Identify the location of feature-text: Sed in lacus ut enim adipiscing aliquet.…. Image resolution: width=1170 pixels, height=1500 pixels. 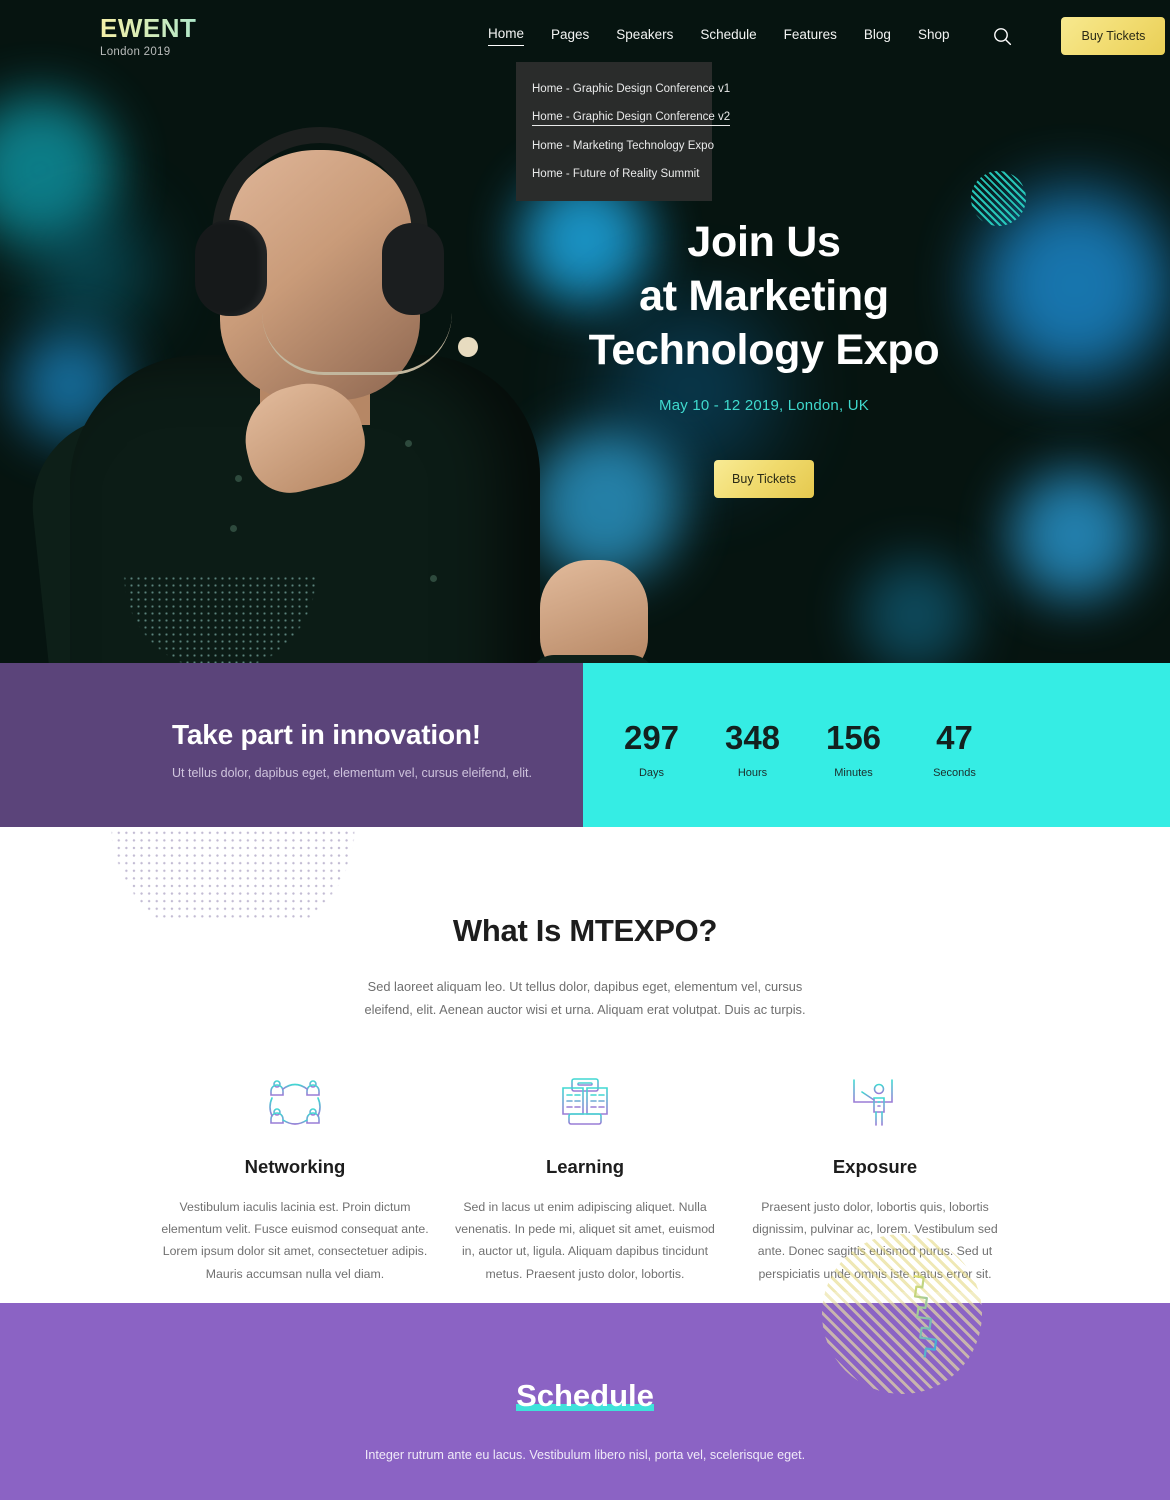
(585, 1240).